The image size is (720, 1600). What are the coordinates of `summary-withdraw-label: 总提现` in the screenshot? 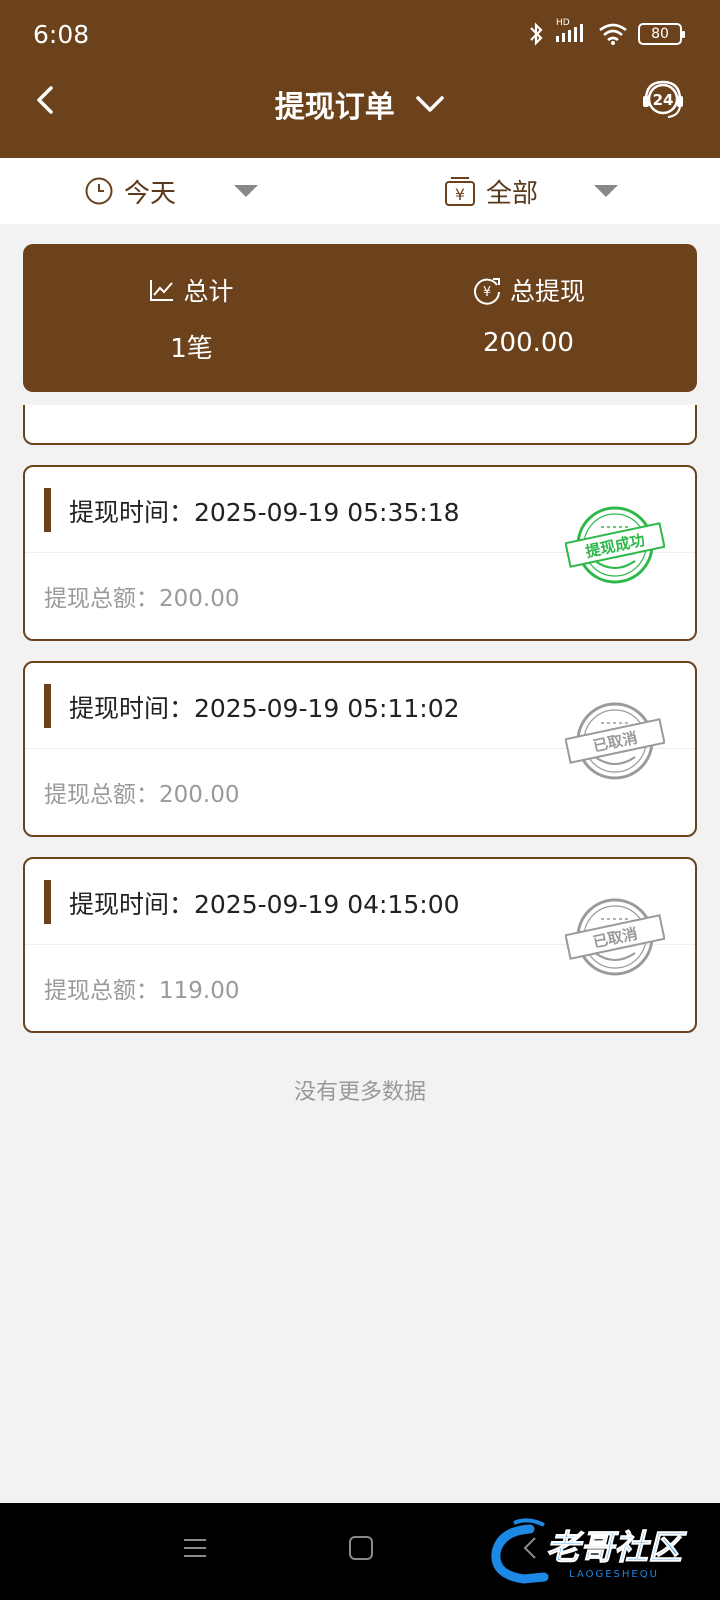 It's located at (547, 291).